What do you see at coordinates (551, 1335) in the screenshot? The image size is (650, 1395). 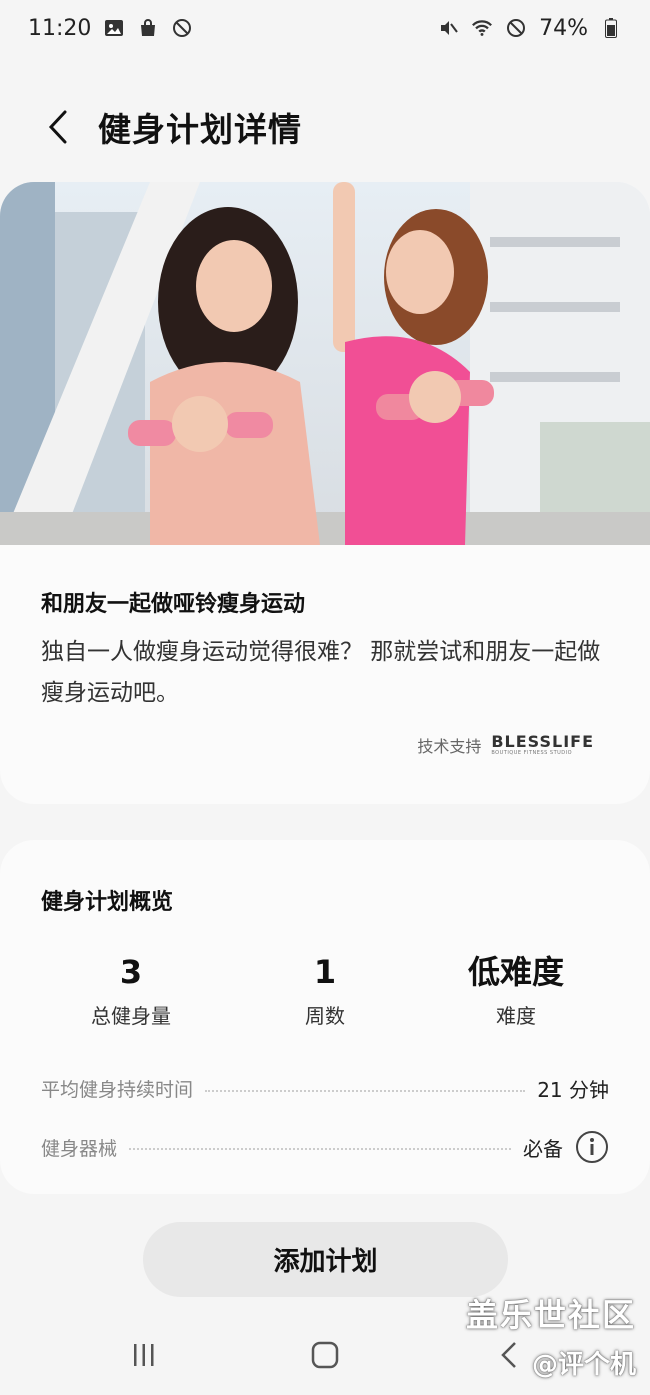 I see `watermark: 盖乐世社区 @评个机` at bounding box center [551, 1335].